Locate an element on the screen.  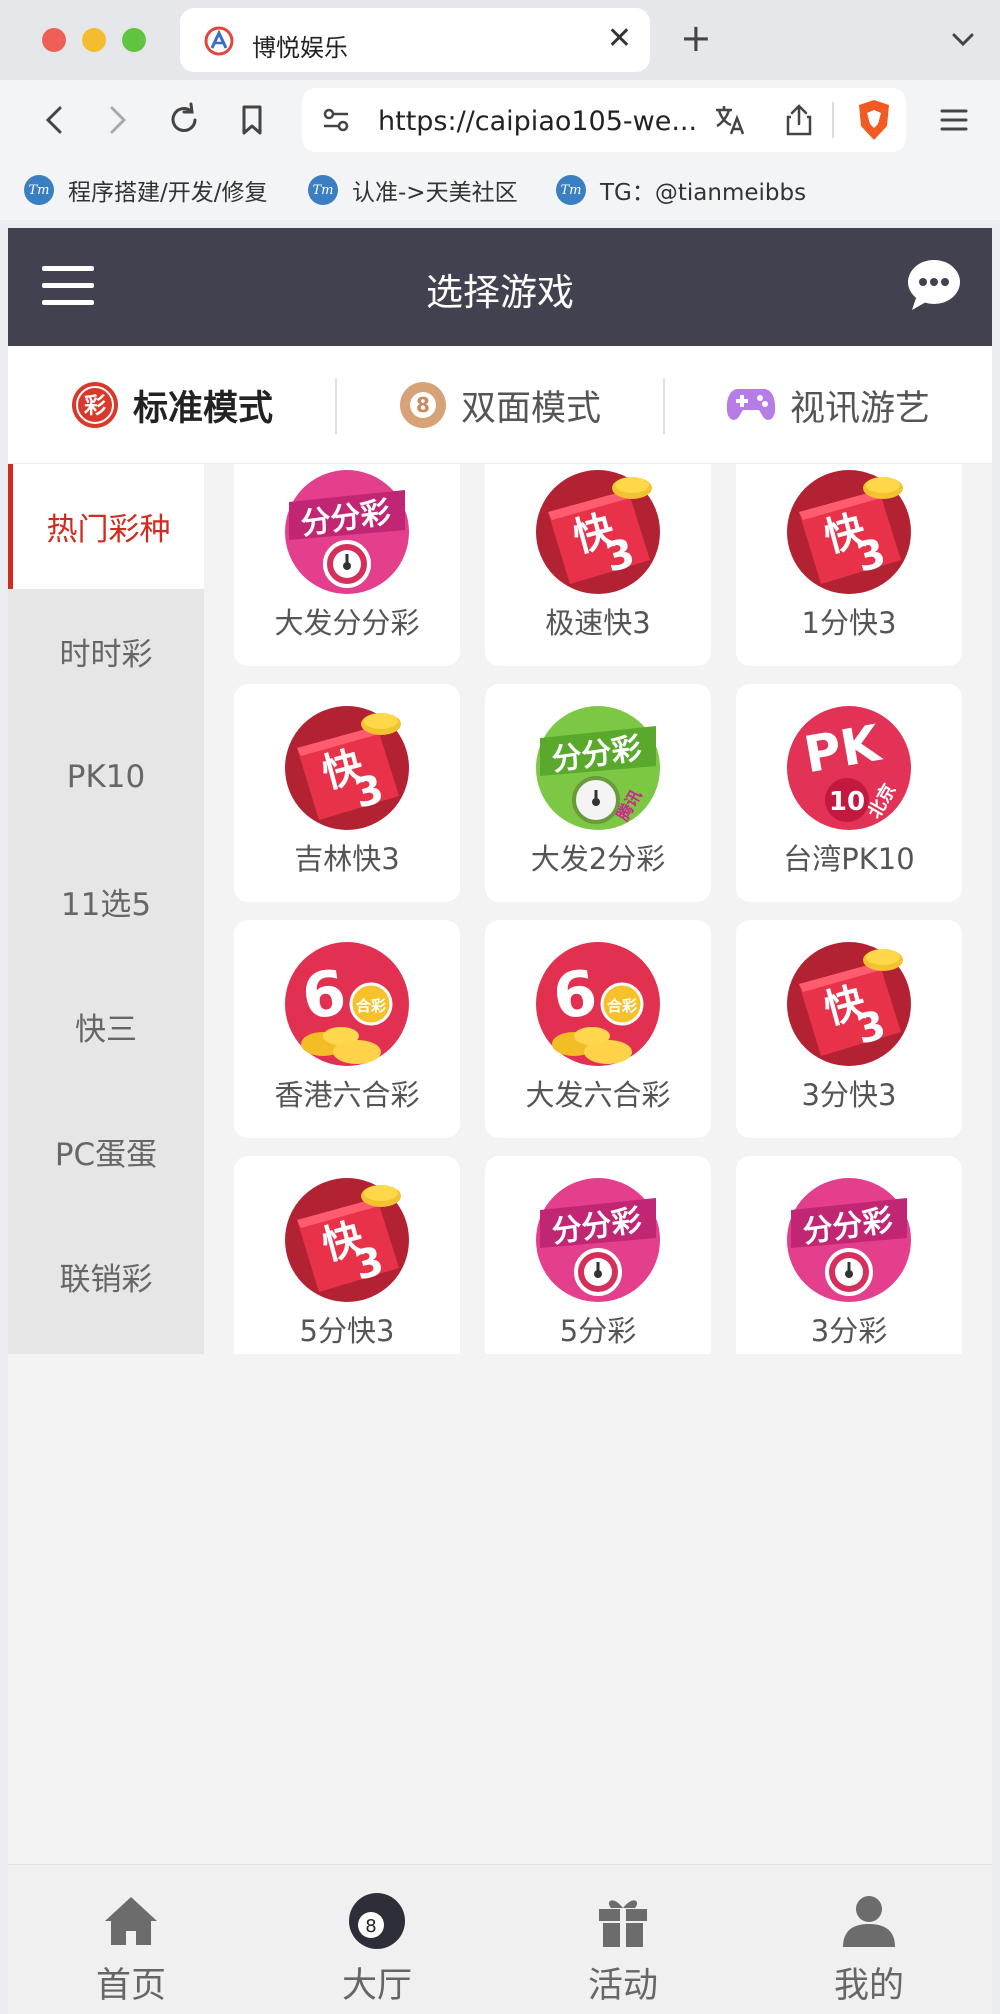
game-card: 快 3 吉林快3 is located at coordinates (347, 793).